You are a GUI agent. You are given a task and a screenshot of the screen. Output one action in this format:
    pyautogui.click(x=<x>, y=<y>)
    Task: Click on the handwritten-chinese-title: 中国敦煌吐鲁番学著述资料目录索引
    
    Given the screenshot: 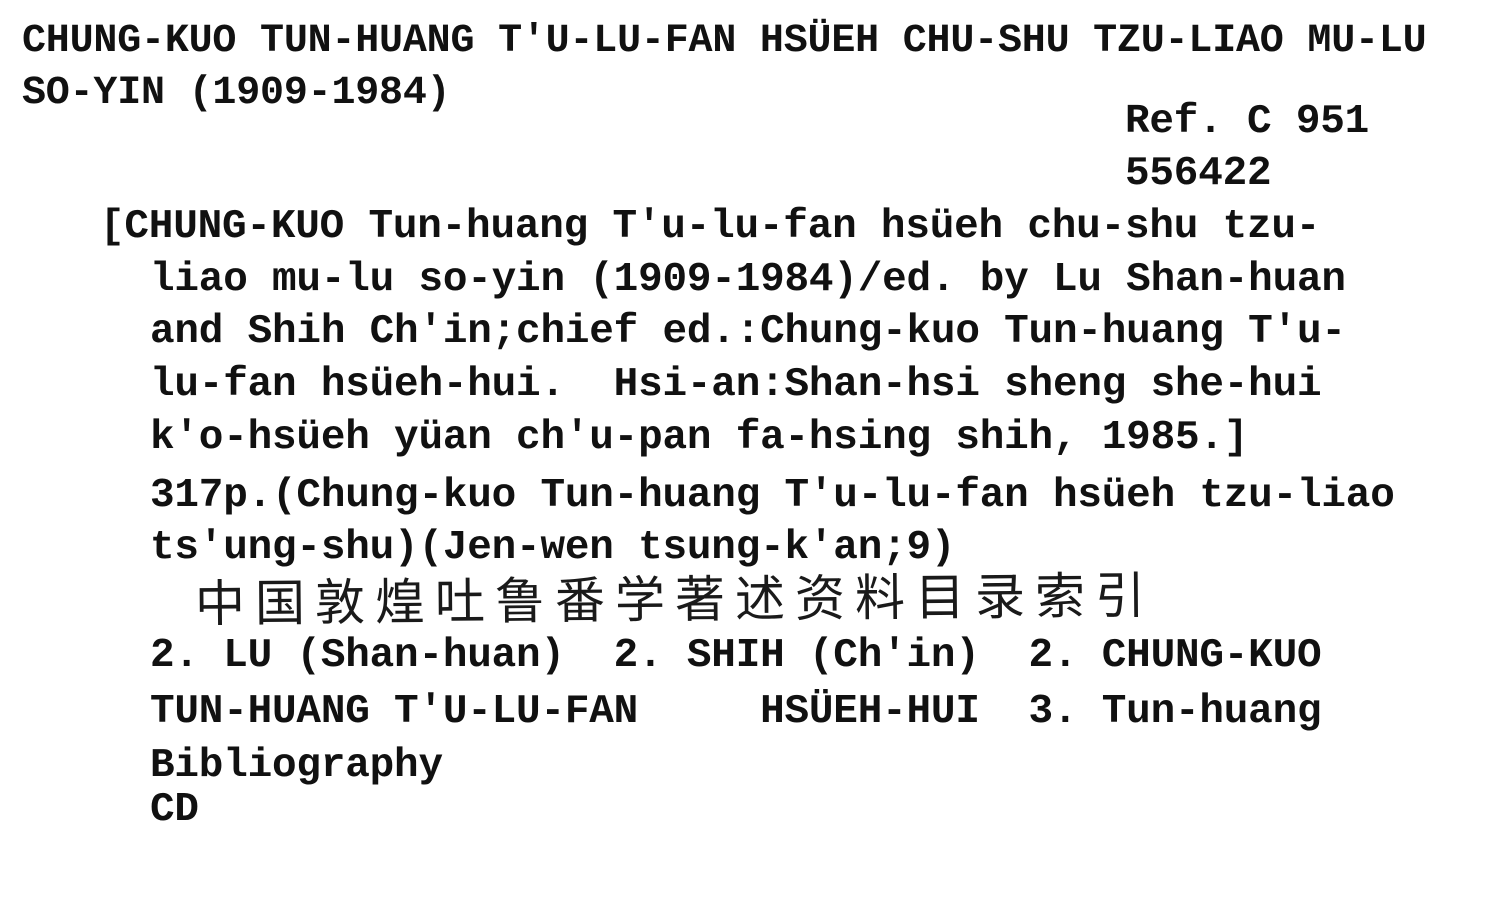 What is the action you would take?
    pyautogui.click(x=675, y=600)
    